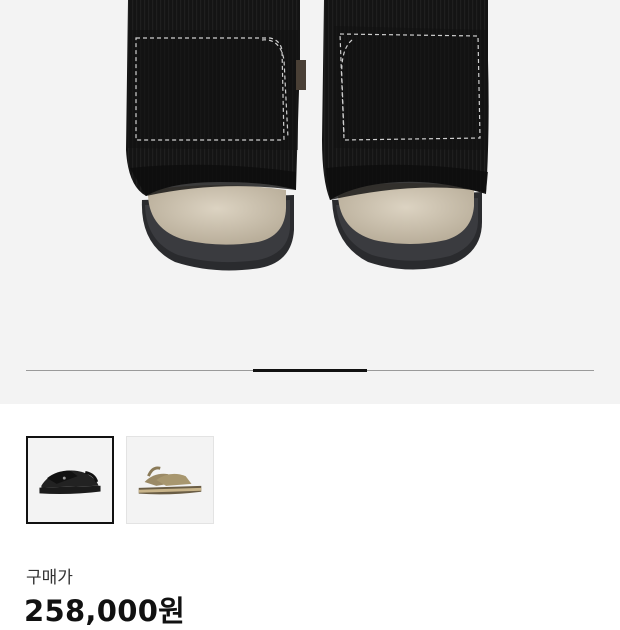 The image size is (620, 630). I want to click on purchase-price-label: 구매가, so click(49, 578).